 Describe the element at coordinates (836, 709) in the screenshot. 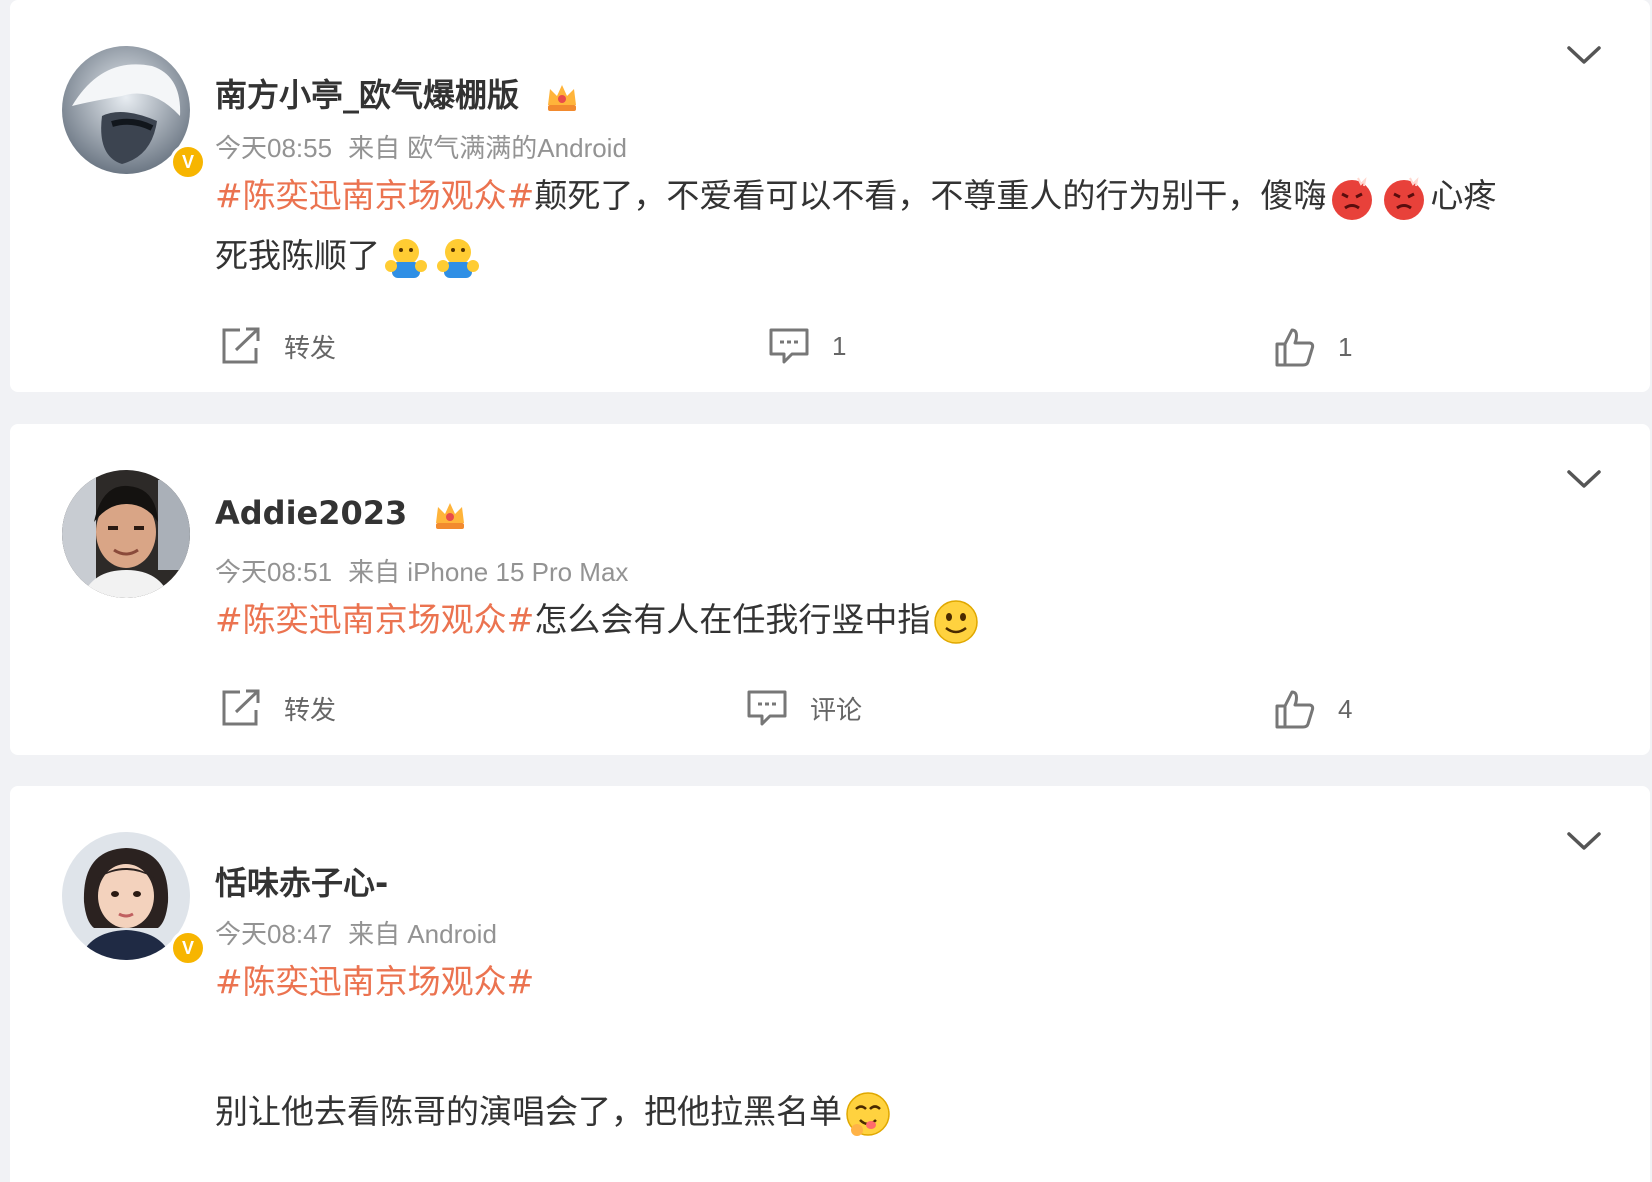

I see `comment-label: 评论` at that location.